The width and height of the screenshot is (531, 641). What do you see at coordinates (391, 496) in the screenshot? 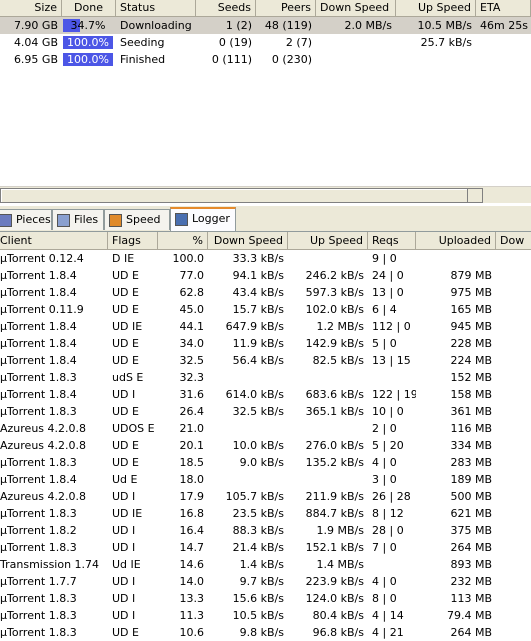
I see `peer-reqs: 26 | 28` at bounding box center [391, 496].